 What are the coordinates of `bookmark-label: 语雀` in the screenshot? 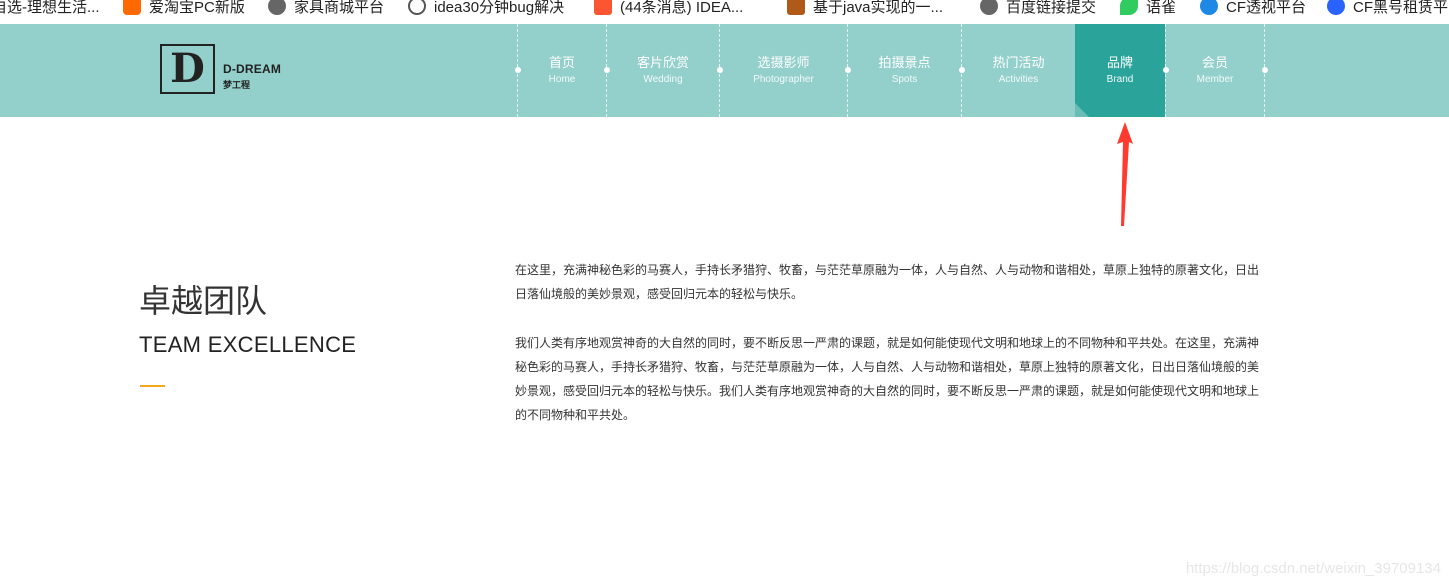 It's located at (1161, 8).